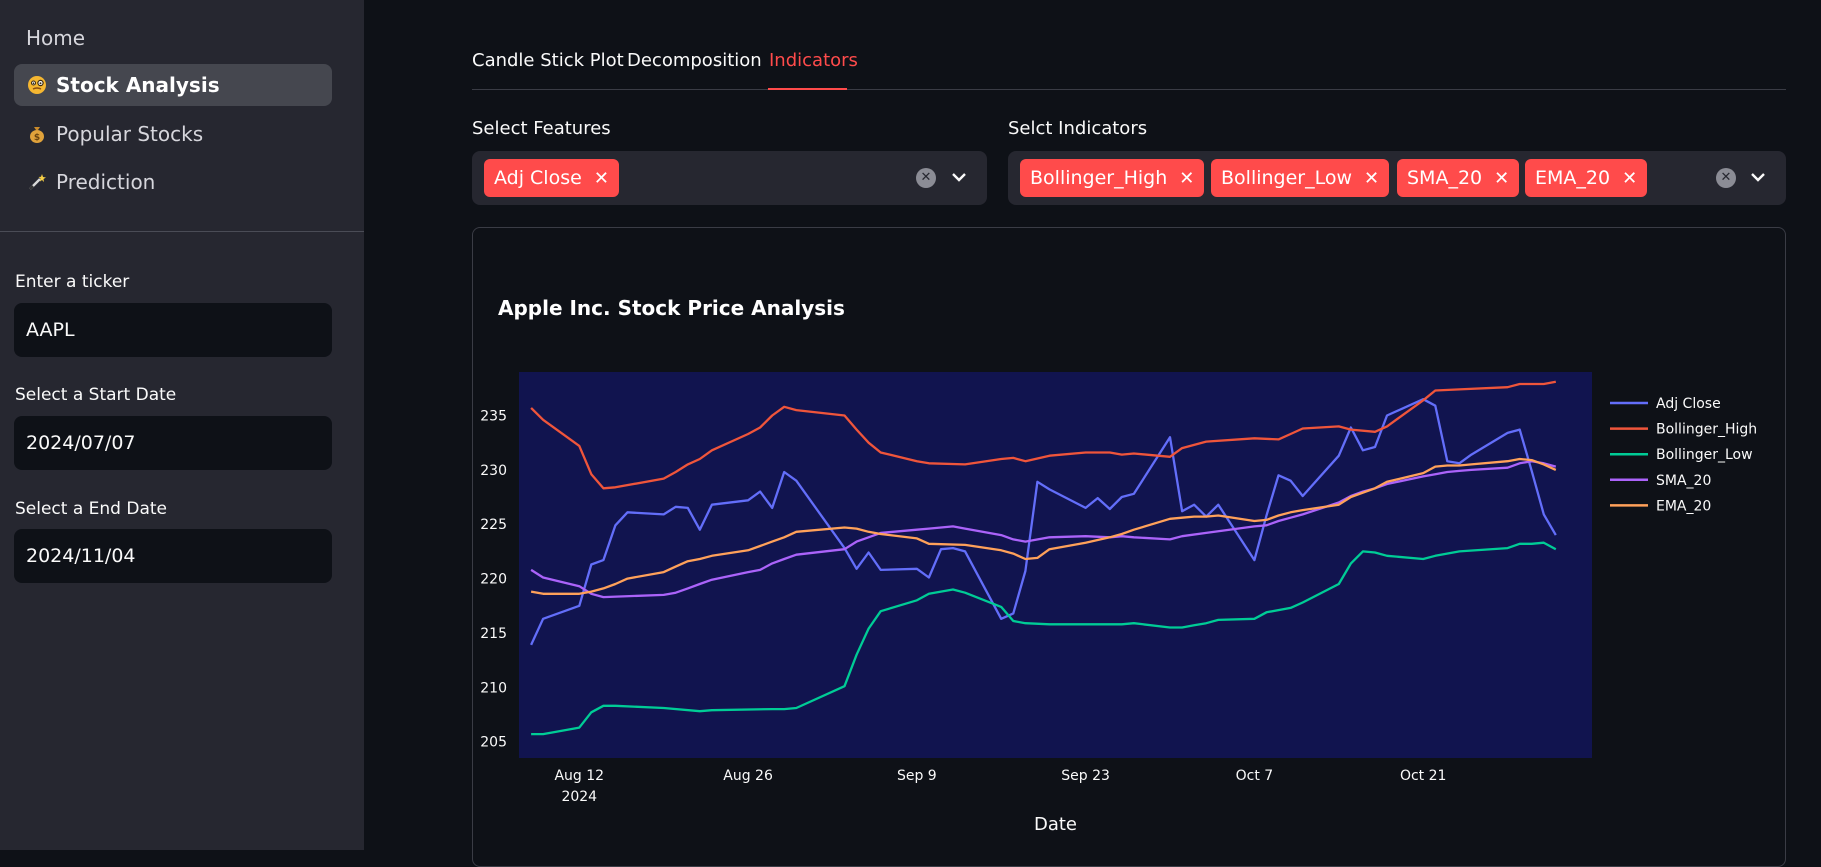  I want to click on tab-decomposition: Decomposition, so click(694, 60).